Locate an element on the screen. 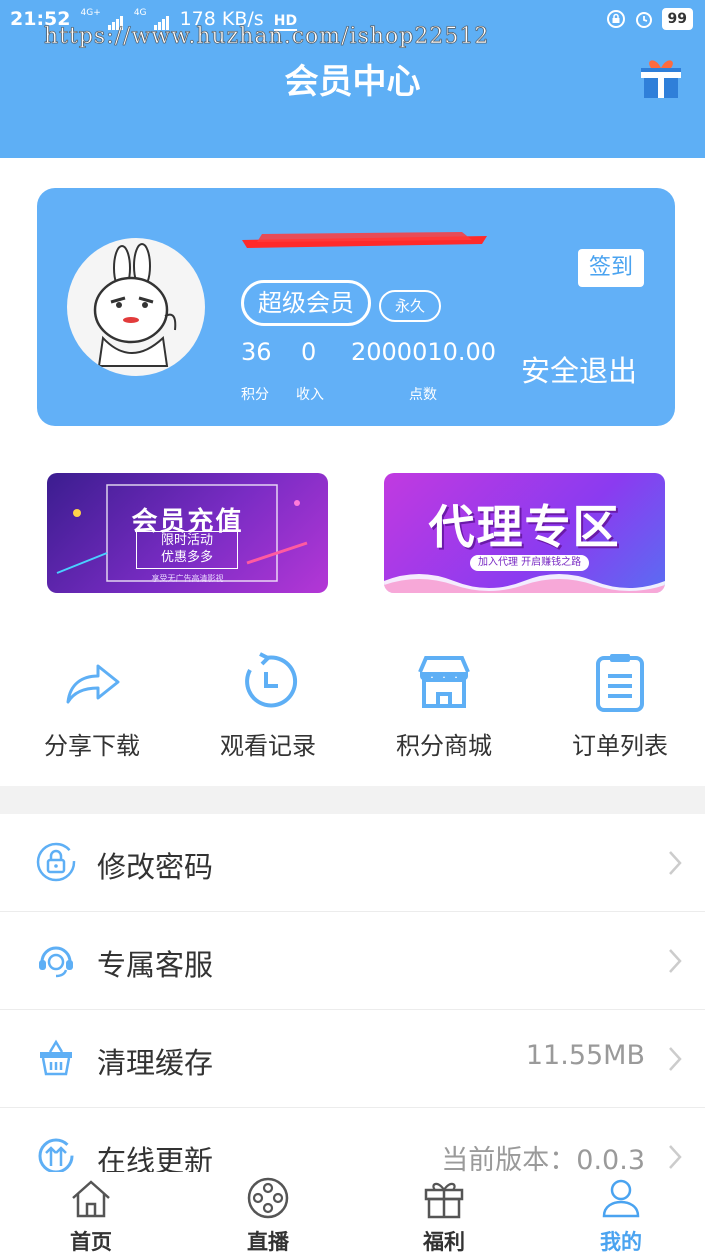 The height and width of the screenshot is (1256, 705). quick-store-label: 积分商城 is located at coordinates (444, 746).